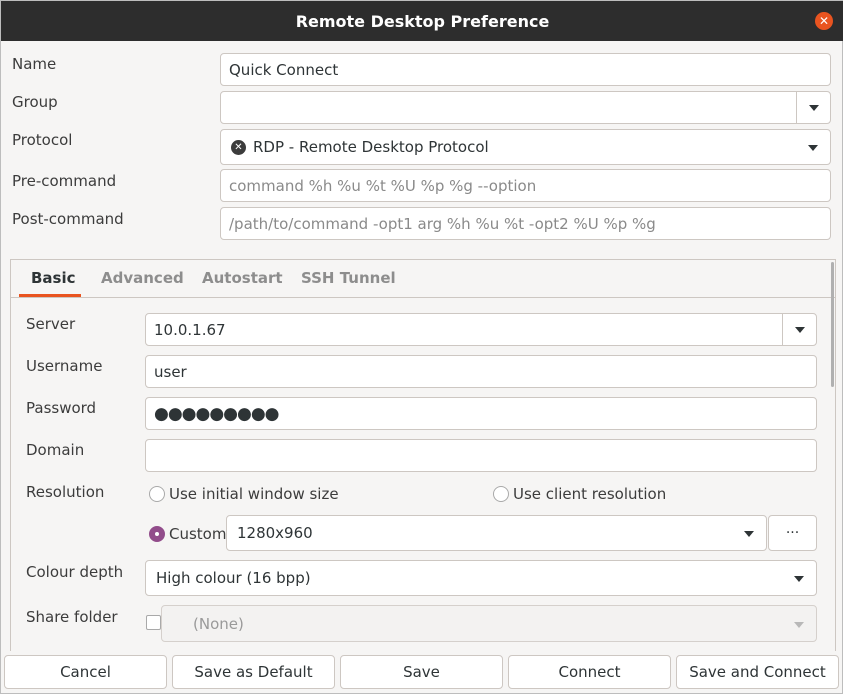 The height and width of the screenshot is (694, 843). What do you see at coordinates (371, 147) in the screenshot?
I see `protocol-select-value: RDP - Remote Desktop Protocol` at bounding box center [371, 147].